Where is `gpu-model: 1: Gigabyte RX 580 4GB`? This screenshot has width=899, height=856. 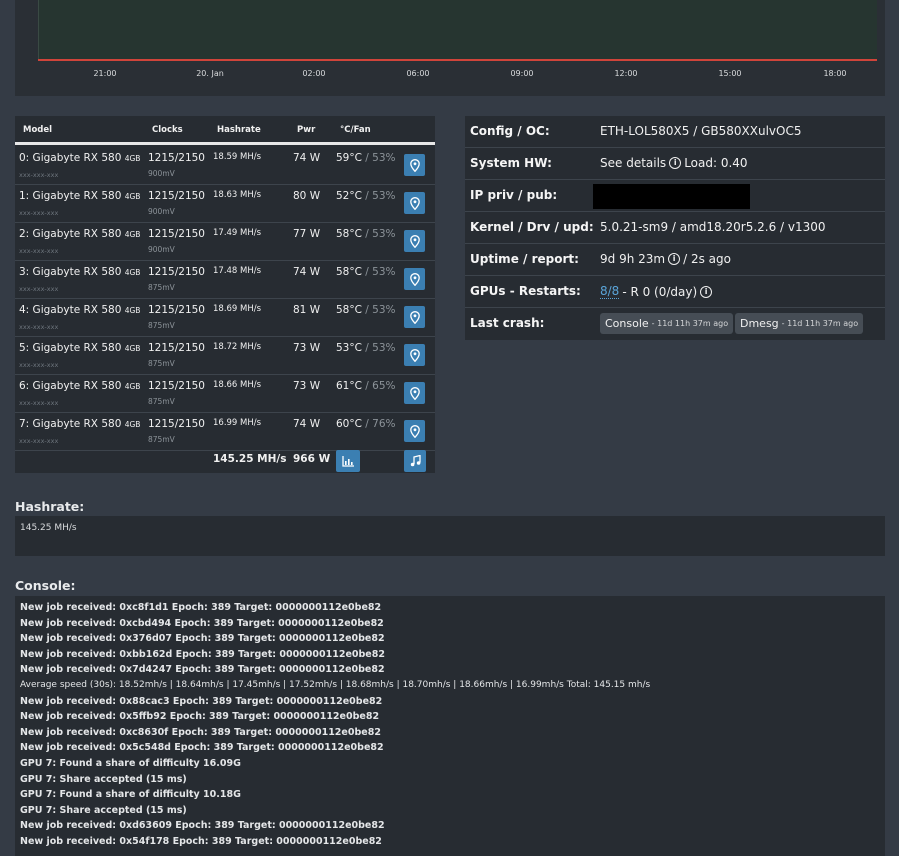
gpu-model: 1: Gigabyte RX 580 4GB is located at coordinates (79, 196).